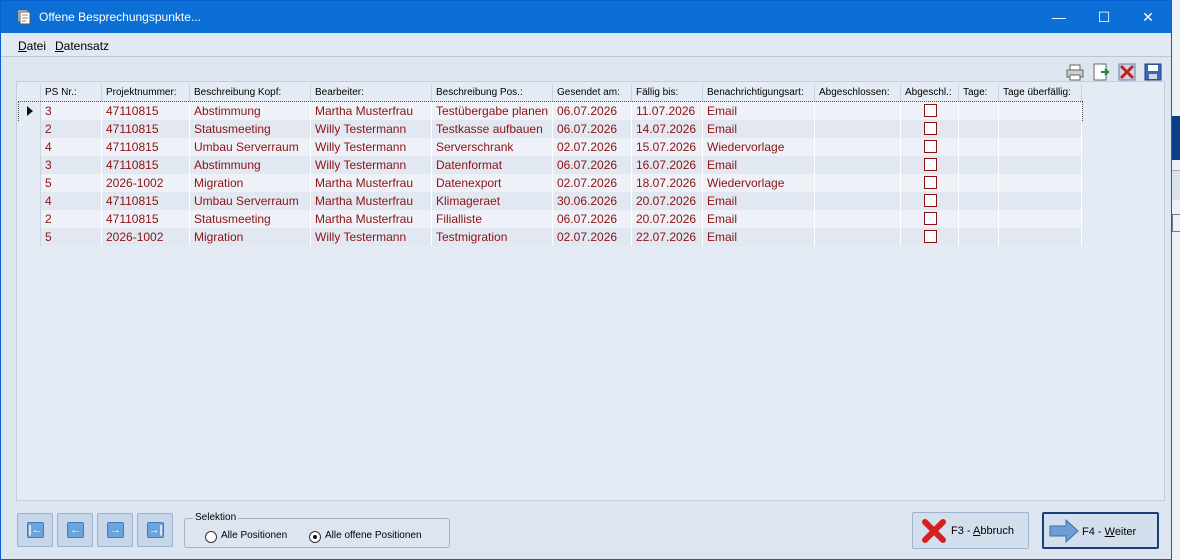 This screenshot has width=1180, height=560. Describe the element at coordinates (250, 237) in the screenshot. I see `cell-beschreibung-kopf: Migration` at that location.